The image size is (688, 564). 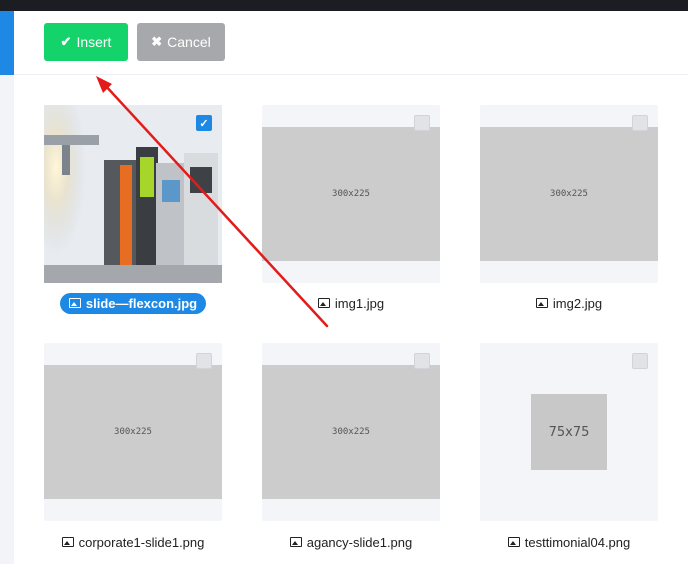 I want to click on cancel-button-label: Cancel, so click(x=189, y=42).